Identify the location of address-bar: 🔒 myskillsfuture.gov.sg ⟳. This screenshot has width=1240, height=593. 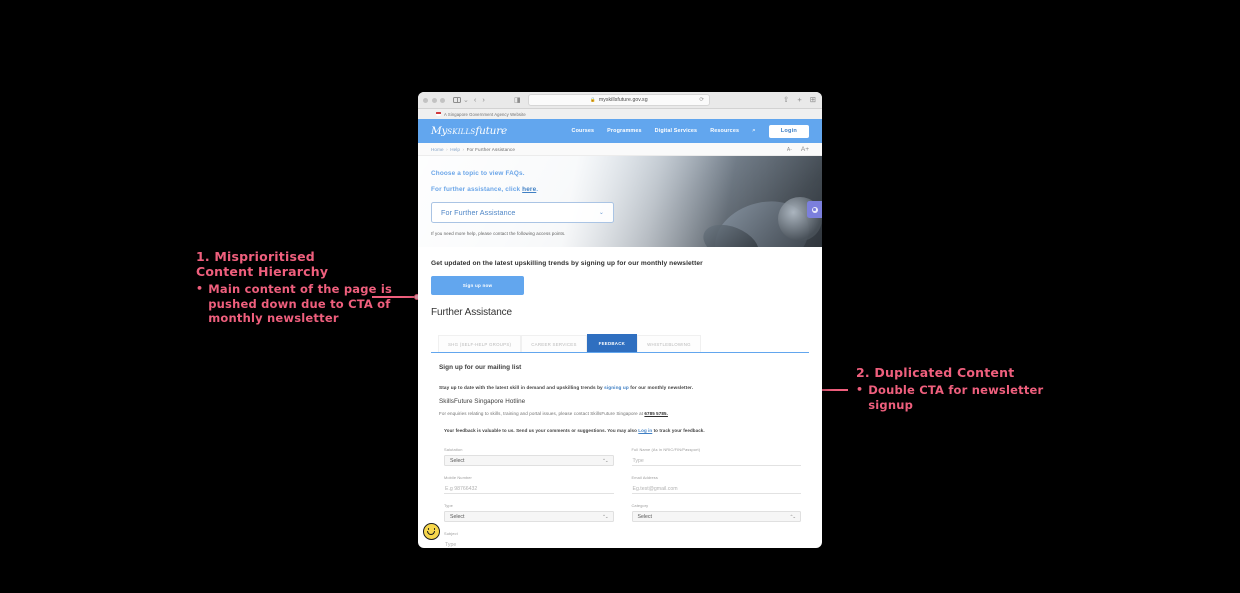
(619, 100).